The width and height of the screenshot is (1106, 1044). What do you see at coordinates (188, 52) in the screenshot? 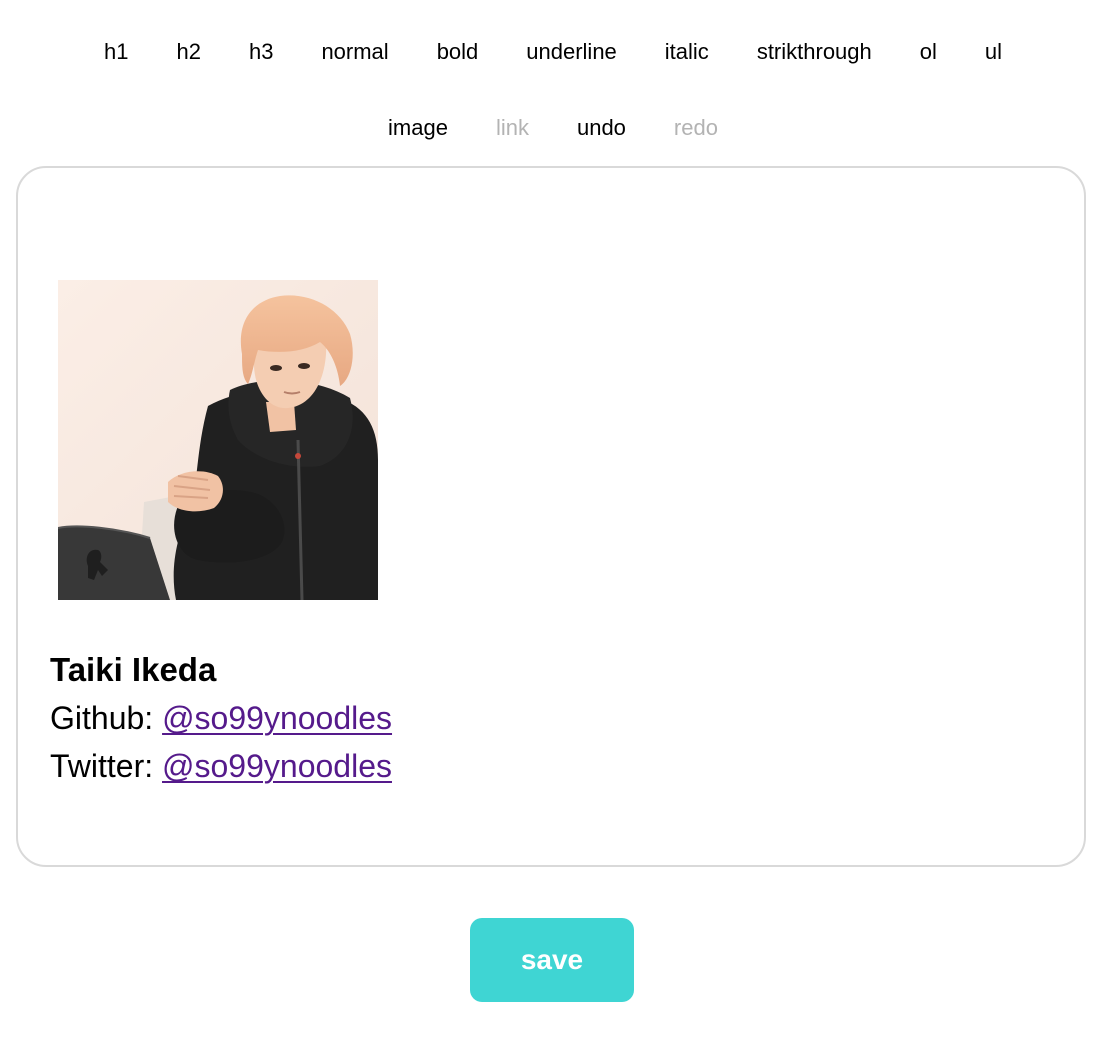
I see `h2-button: h2` at bounding box center [188, 52].